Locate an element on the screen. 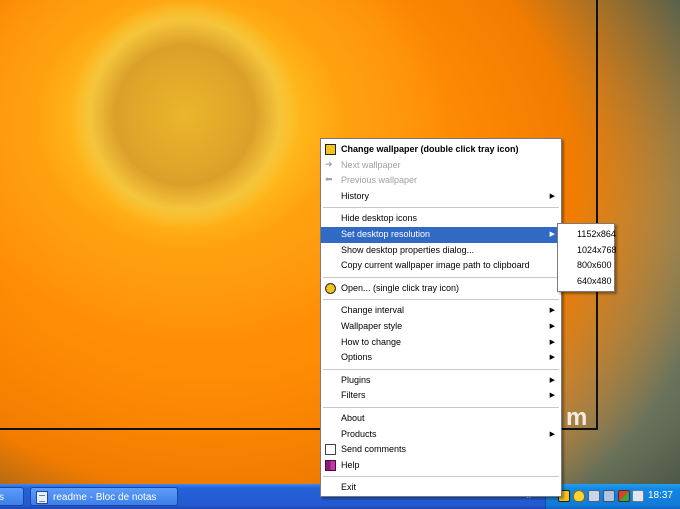 The width and height of the screenshot is (680, 509). resolution-option-640x480: 640x480 is located at coordinates (586, 282).